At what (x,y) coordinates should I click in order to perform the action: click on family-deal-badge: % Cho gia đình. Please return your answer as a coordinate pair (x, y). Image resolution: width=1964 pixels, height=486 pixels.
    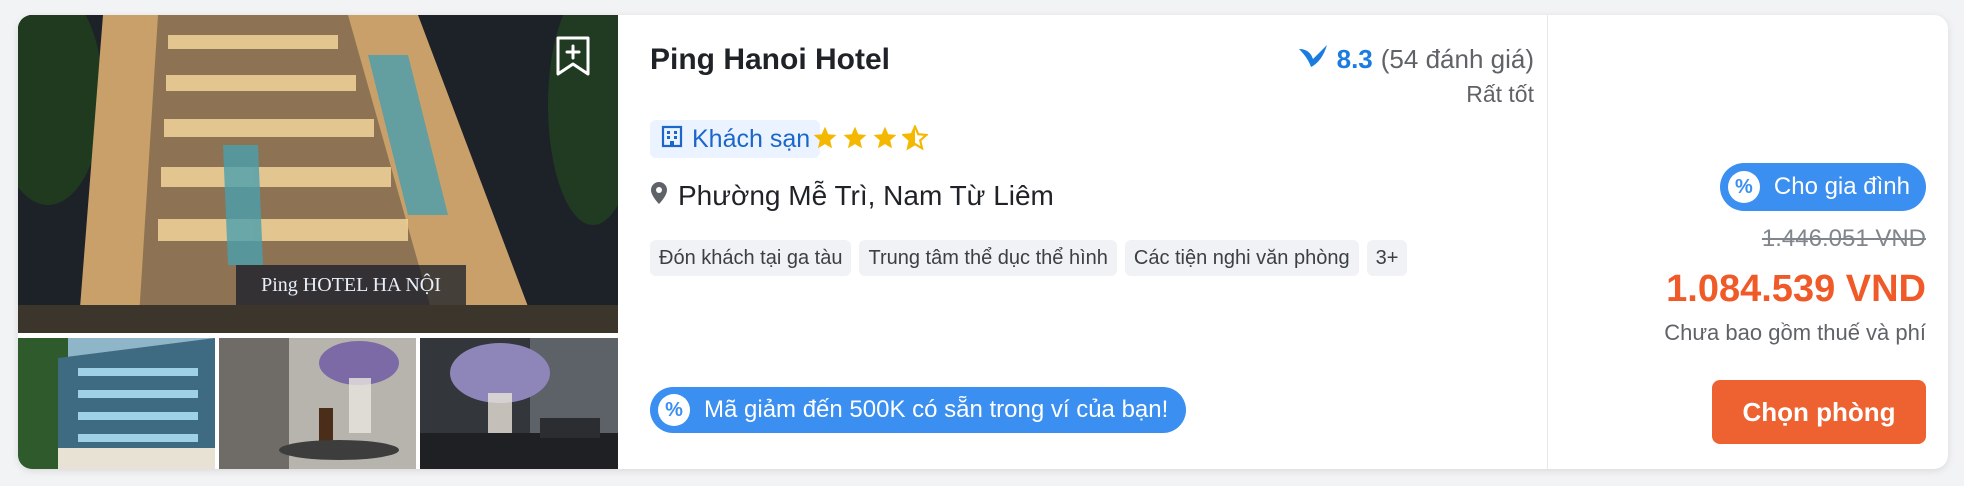
    Looking at the image, I should click on (1822, 187).